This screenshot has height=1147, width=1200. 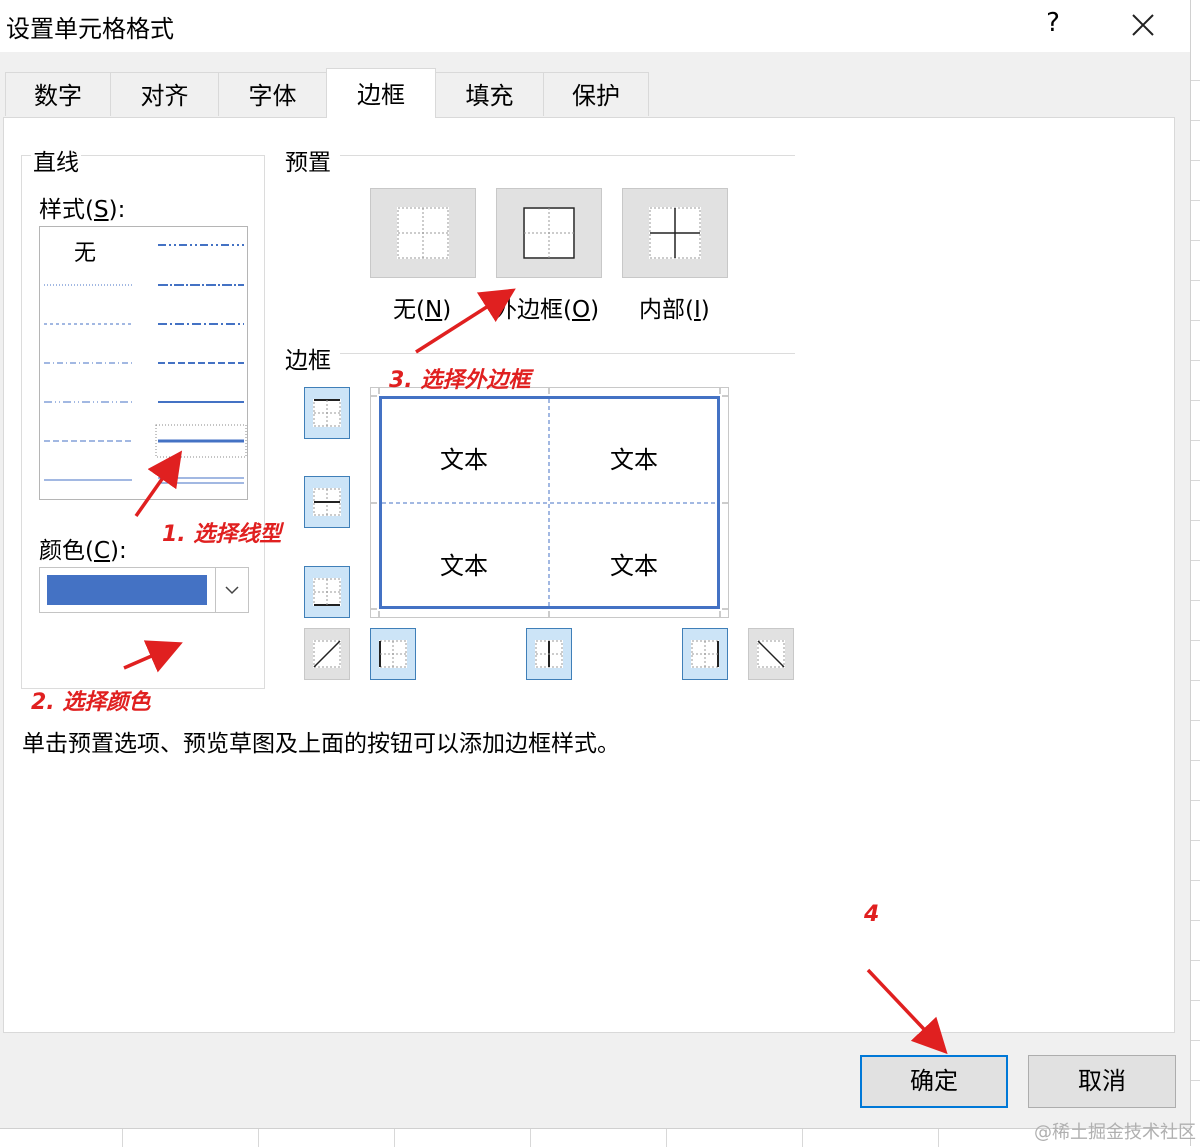 I want to click on color-dropdown, so click(x=144, y=590).